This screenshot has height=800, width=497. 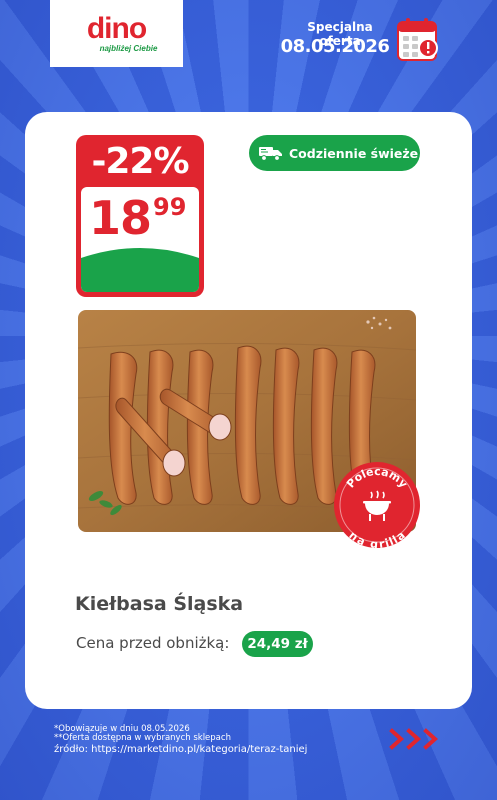 What do you see at coordinates (140, 161) in the screenshot?
I see `discount-label: -22%` at bounding box center [140, 161].